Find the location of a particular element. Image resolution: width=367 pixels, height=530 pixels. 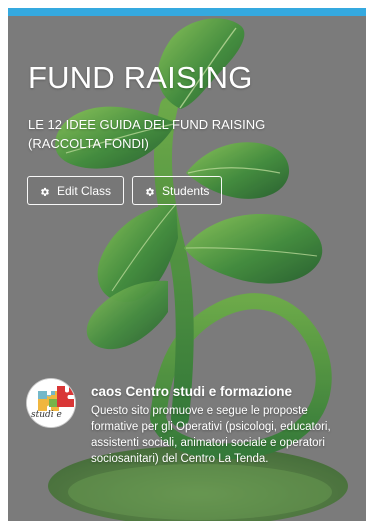

class-actions: Edit Class Students is located at coordinates (125, 190).